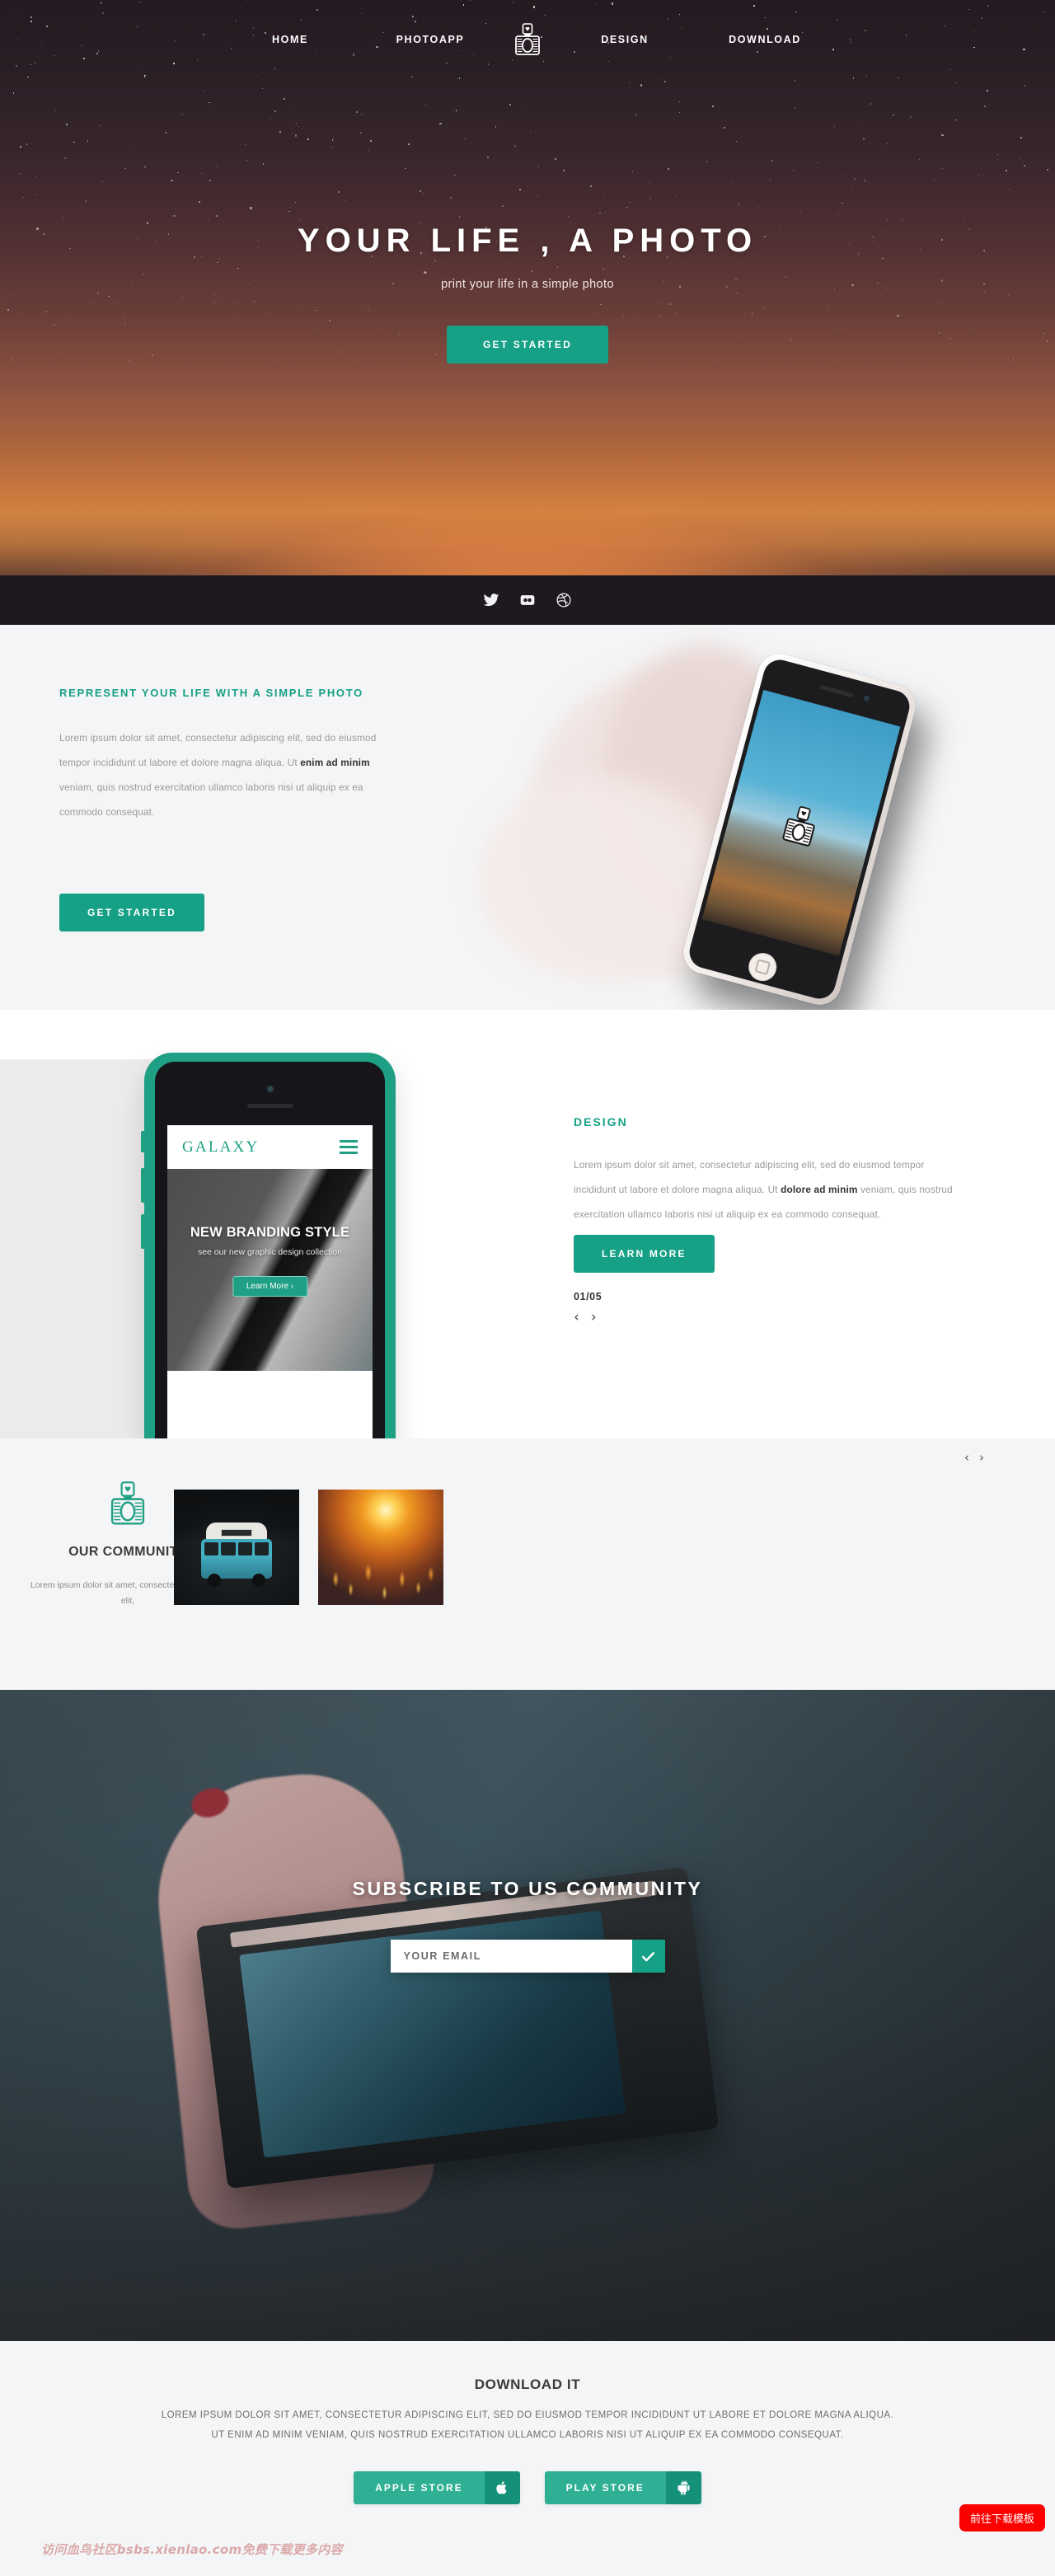 This screenshot has height=2576, width=1055. Describe the element at coordinates (381, 1547) in the screenshot. I see `community-photo-sunset` at that location.